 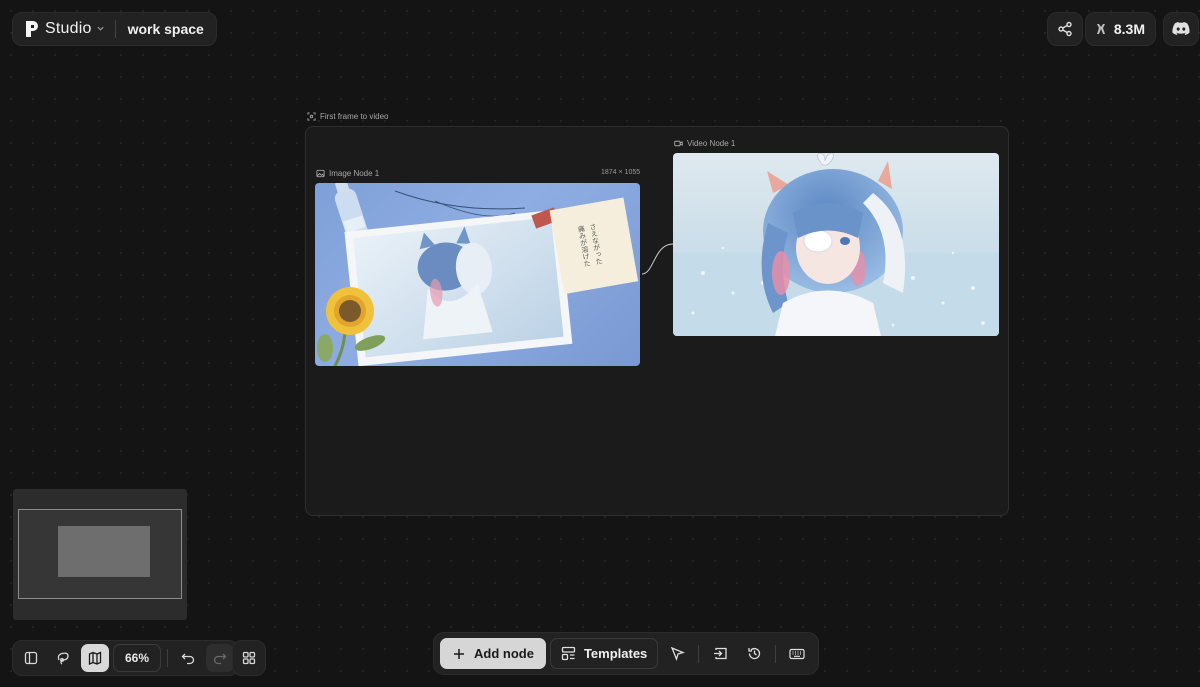 I want to click on main-toolbar: Add node Templates, so click(x=626, y=653).